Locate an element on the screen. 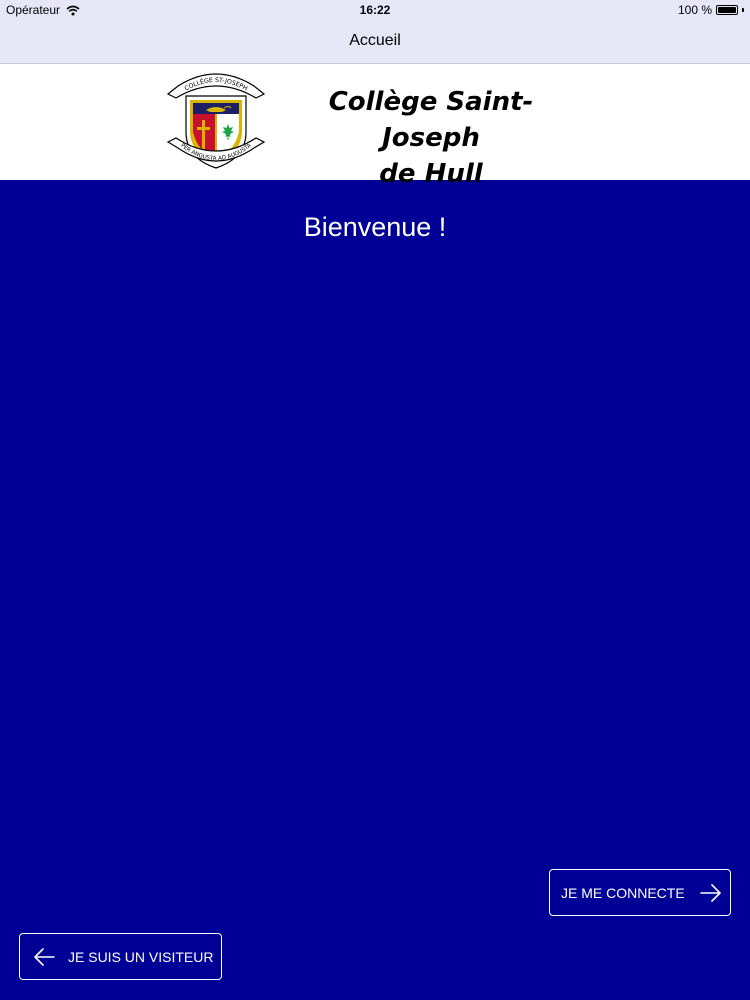 This screenshot has width=750, height=1000. status-right: 100 % is located at coordinates (711, 10).